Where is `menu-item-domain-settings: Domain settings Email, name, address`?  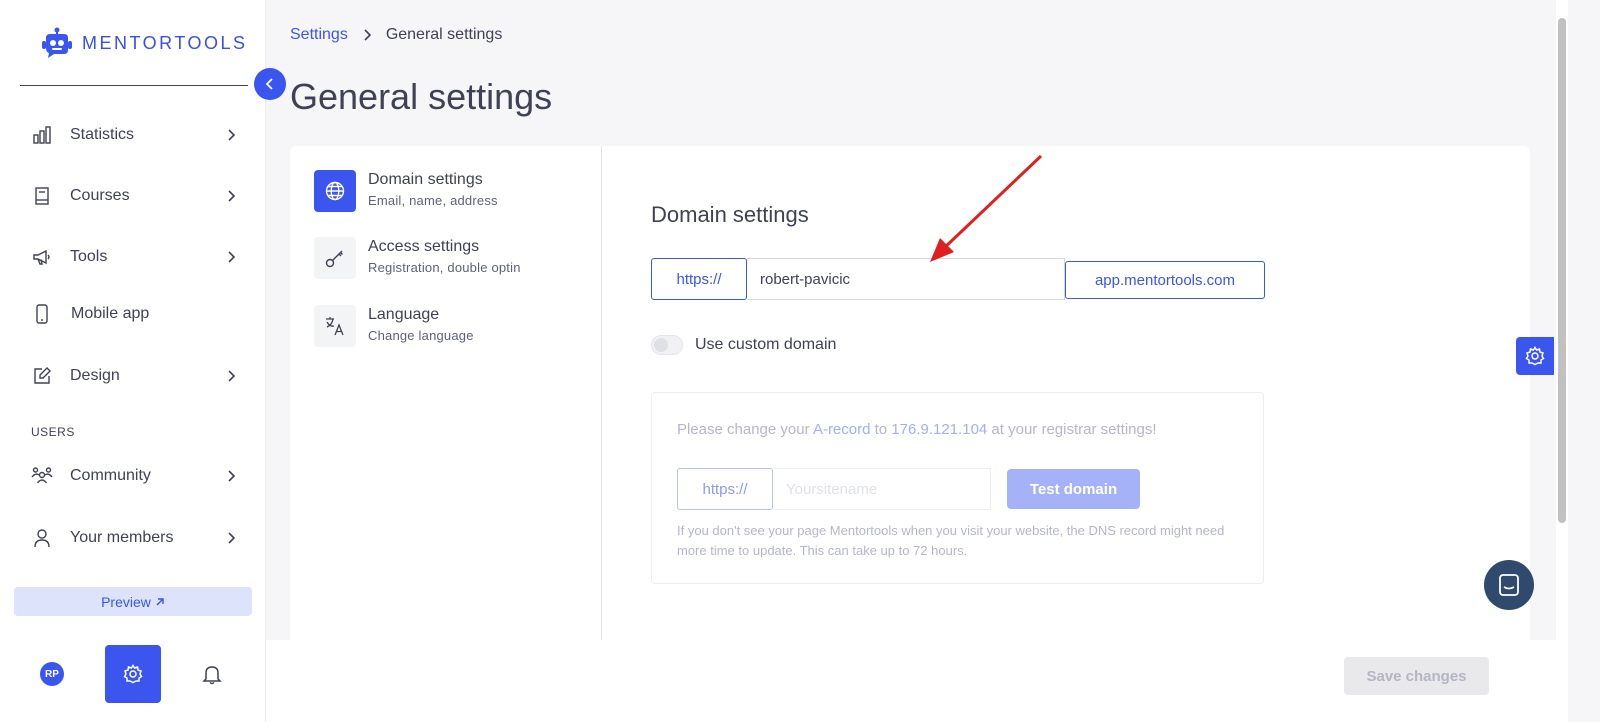 menu-item-domain-settings: Domain settings Email, name, address is located at coordinates (406, 191).